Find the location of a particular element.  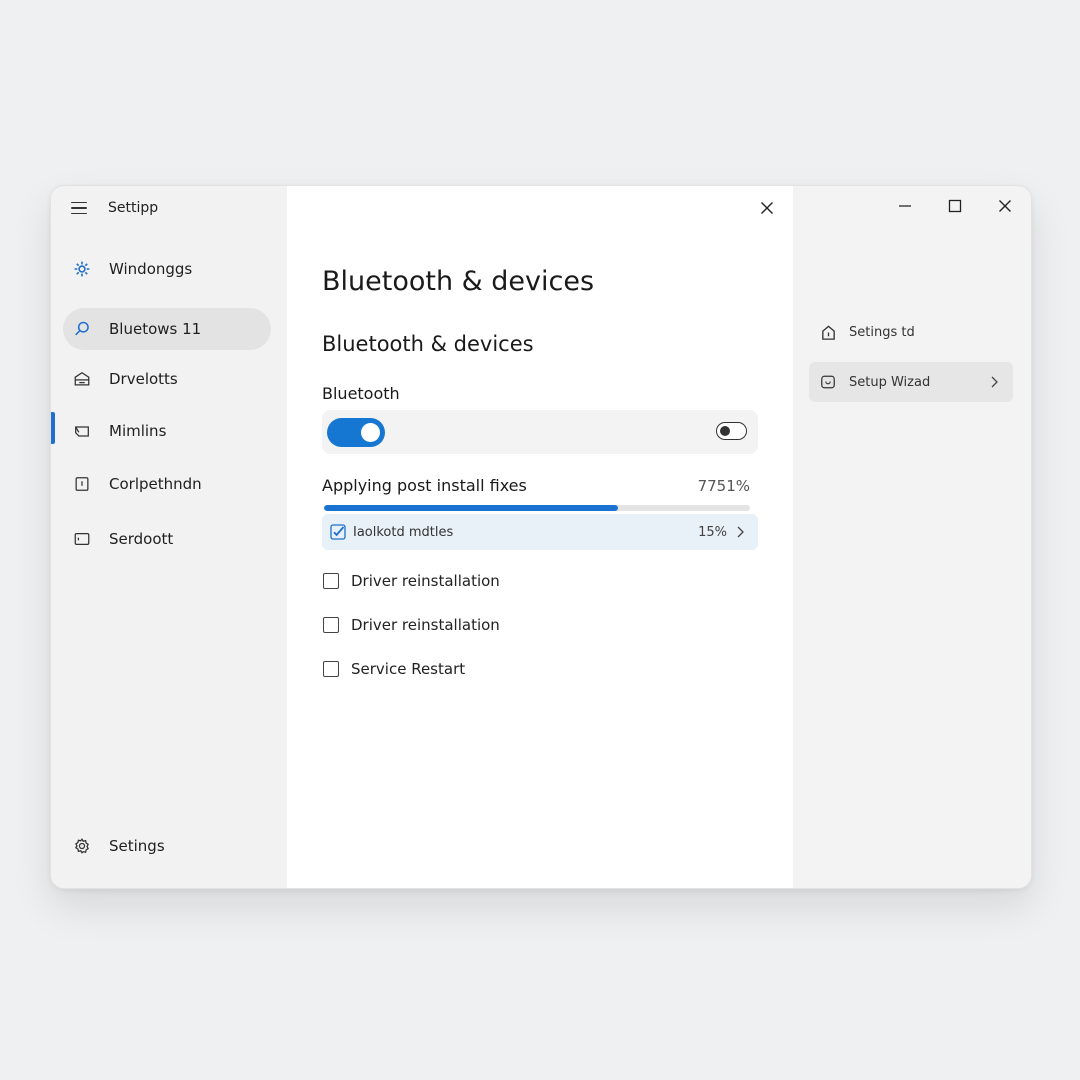

tablet-icon is located at coordinates (82, 484).